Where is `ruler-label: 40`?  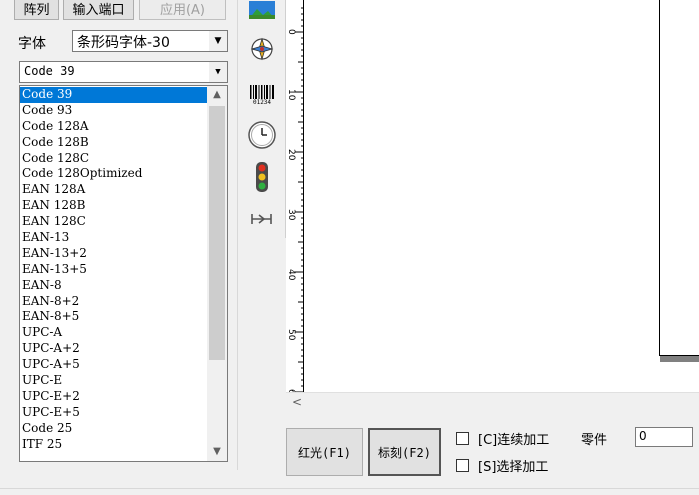 ruler-label: 40 is located at coordinates (291, 275).